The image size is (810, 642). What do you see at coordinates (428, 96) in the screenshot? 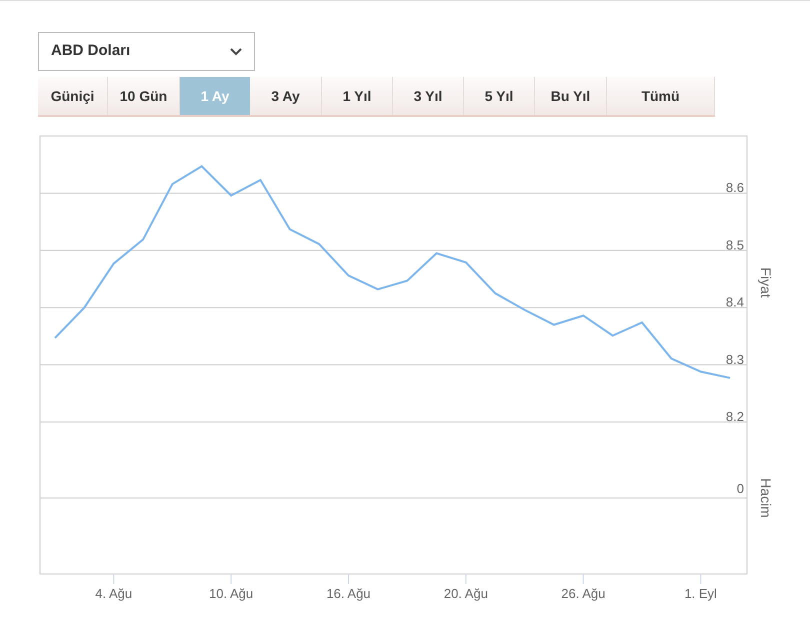
I see `range-tab: 3 Yıl` at bounding box center [428, 96].